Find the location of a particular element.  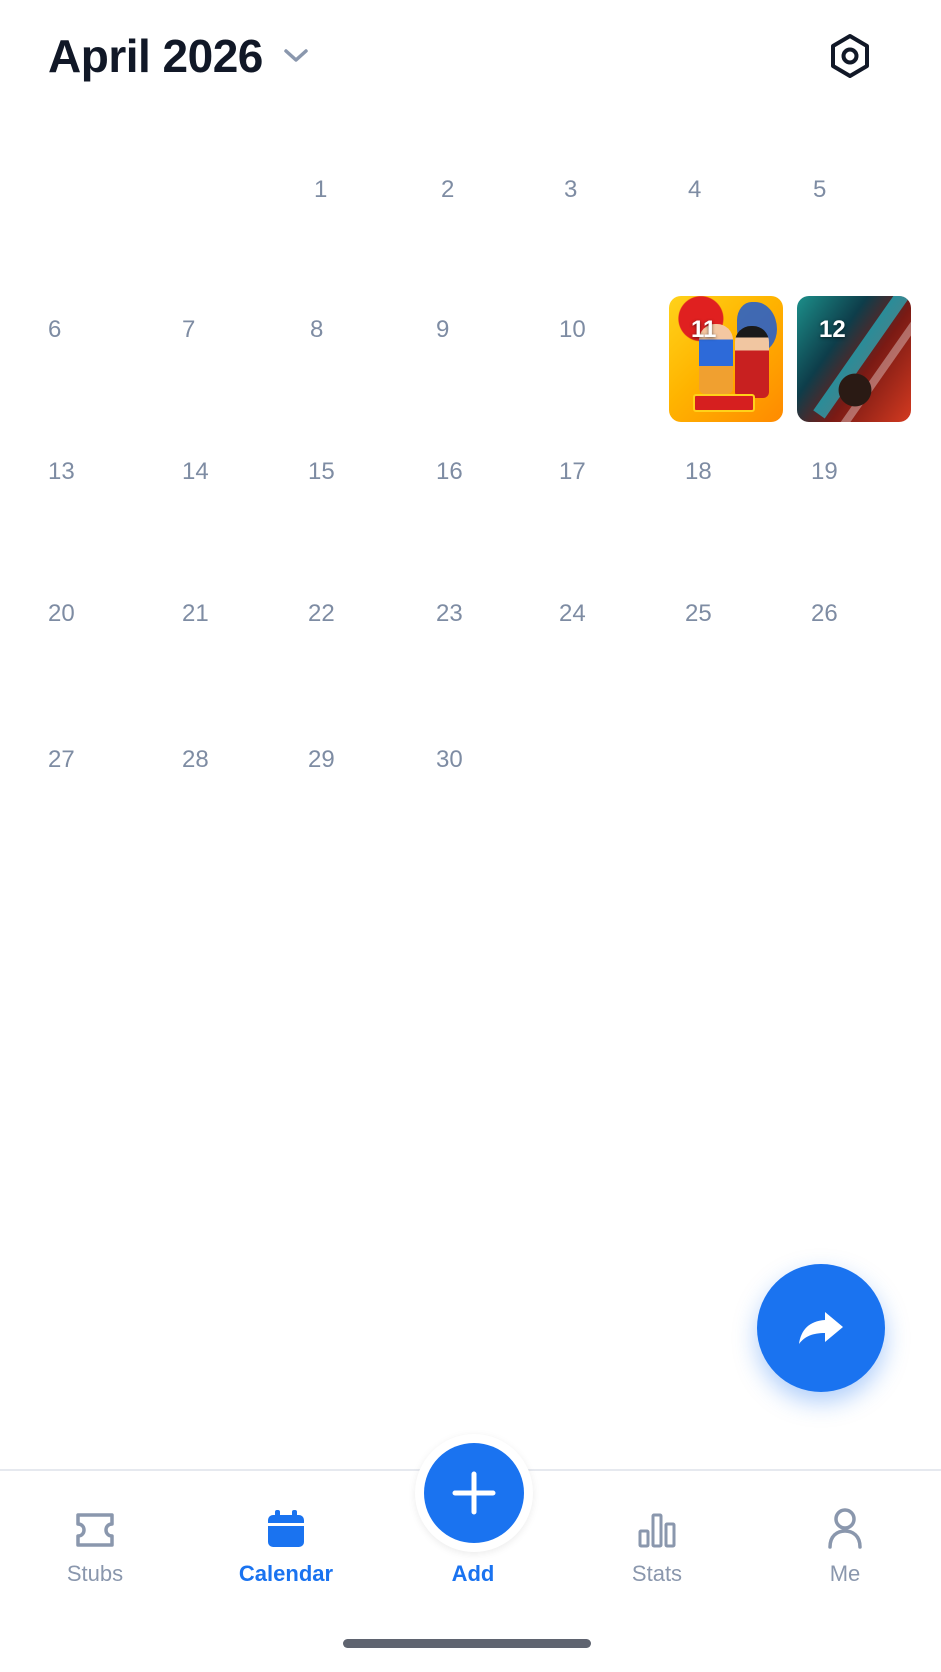

day-number: 22 is located at coordinates (321, 613).